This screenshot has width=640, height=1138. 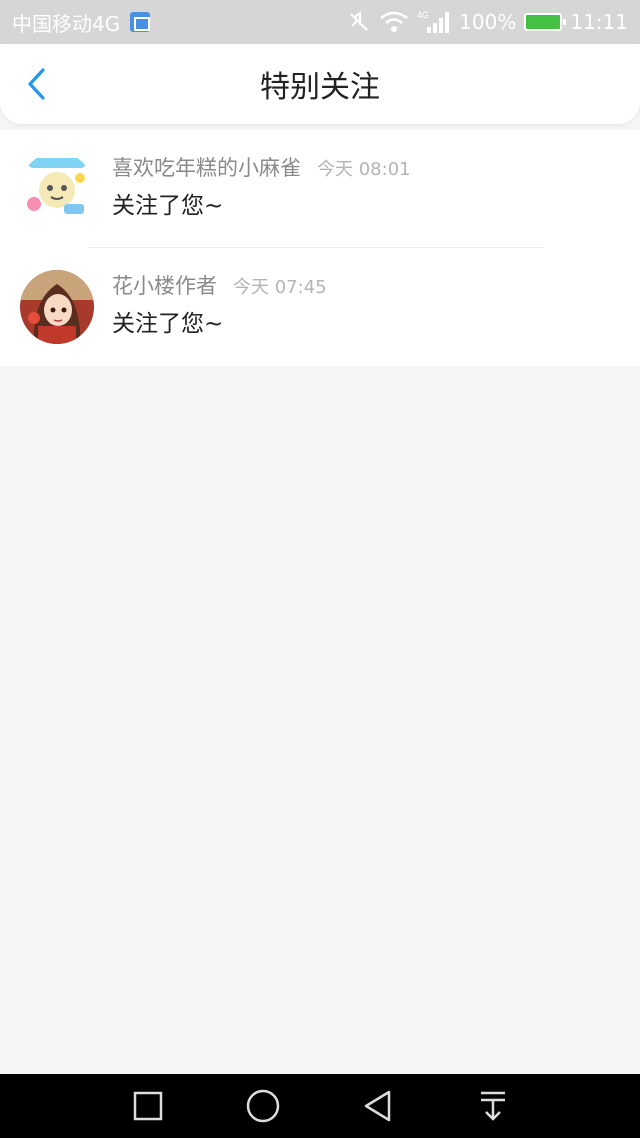 What do you see at coordinates (320, 1106) in the screenshot?
I see `system-nav-bar` at bounding box center [320, 1106].